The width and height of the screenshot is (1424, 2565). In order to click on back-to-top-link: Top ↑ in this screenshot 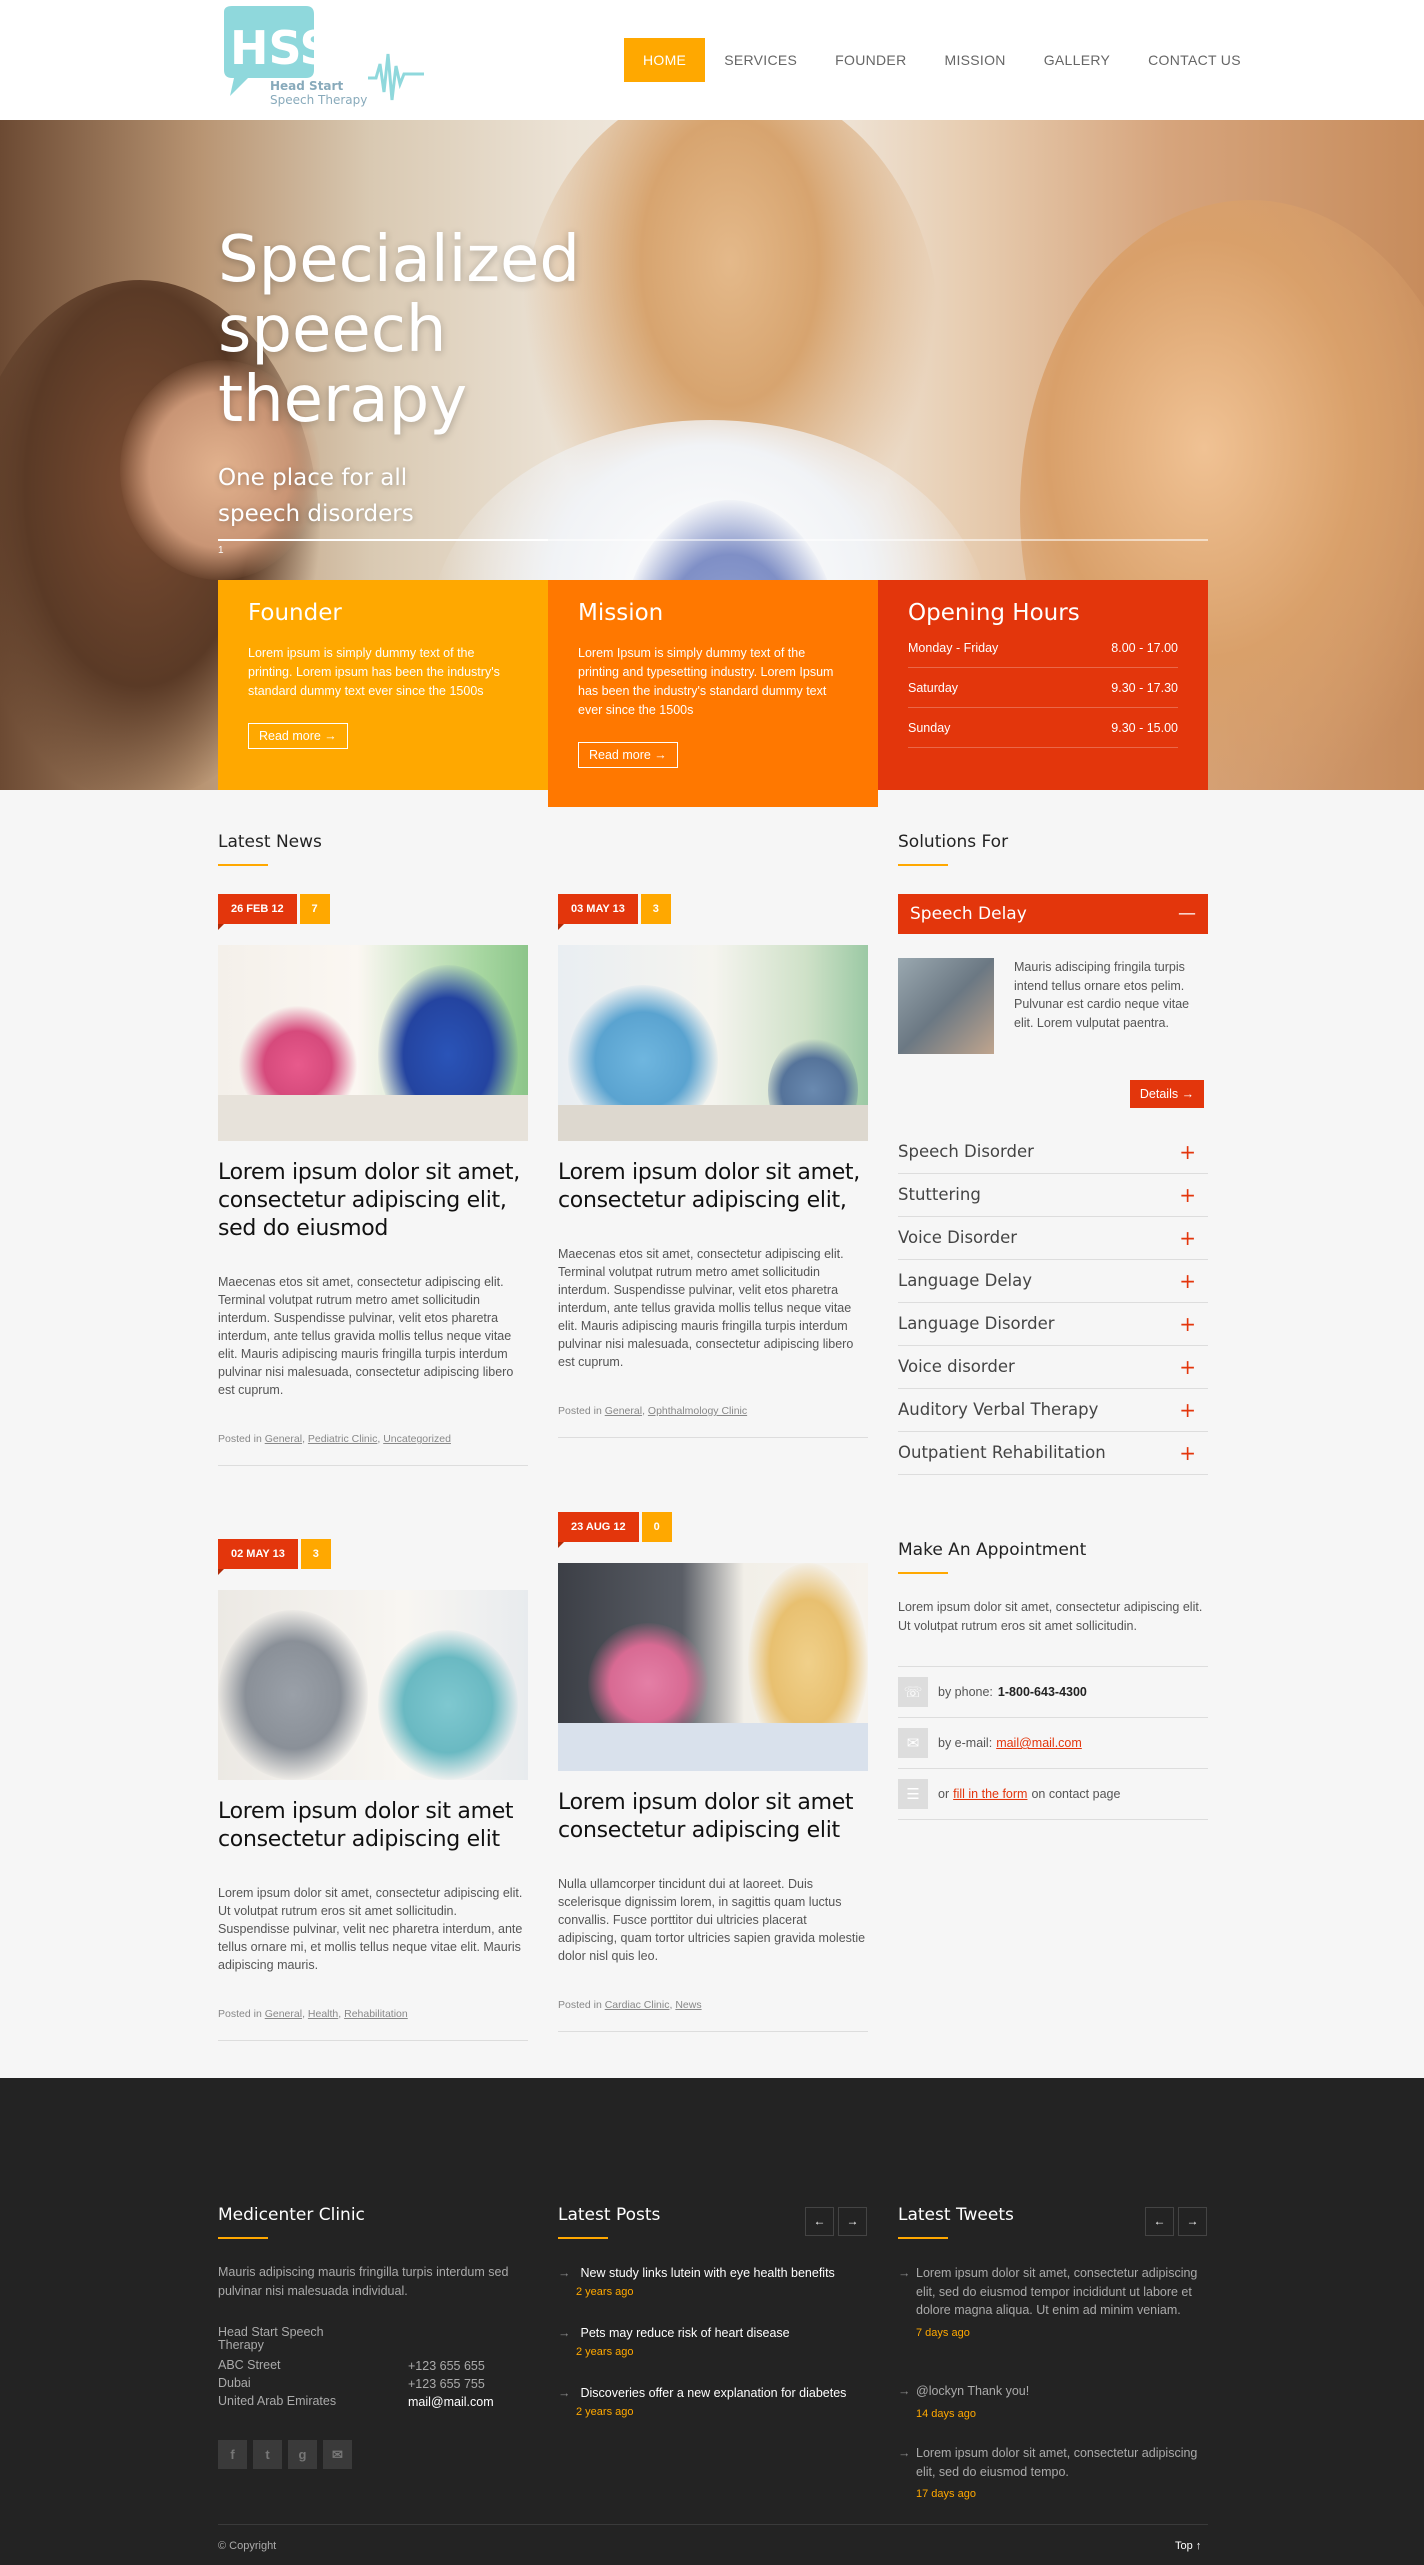, I will do `click(1188, 2546)`.